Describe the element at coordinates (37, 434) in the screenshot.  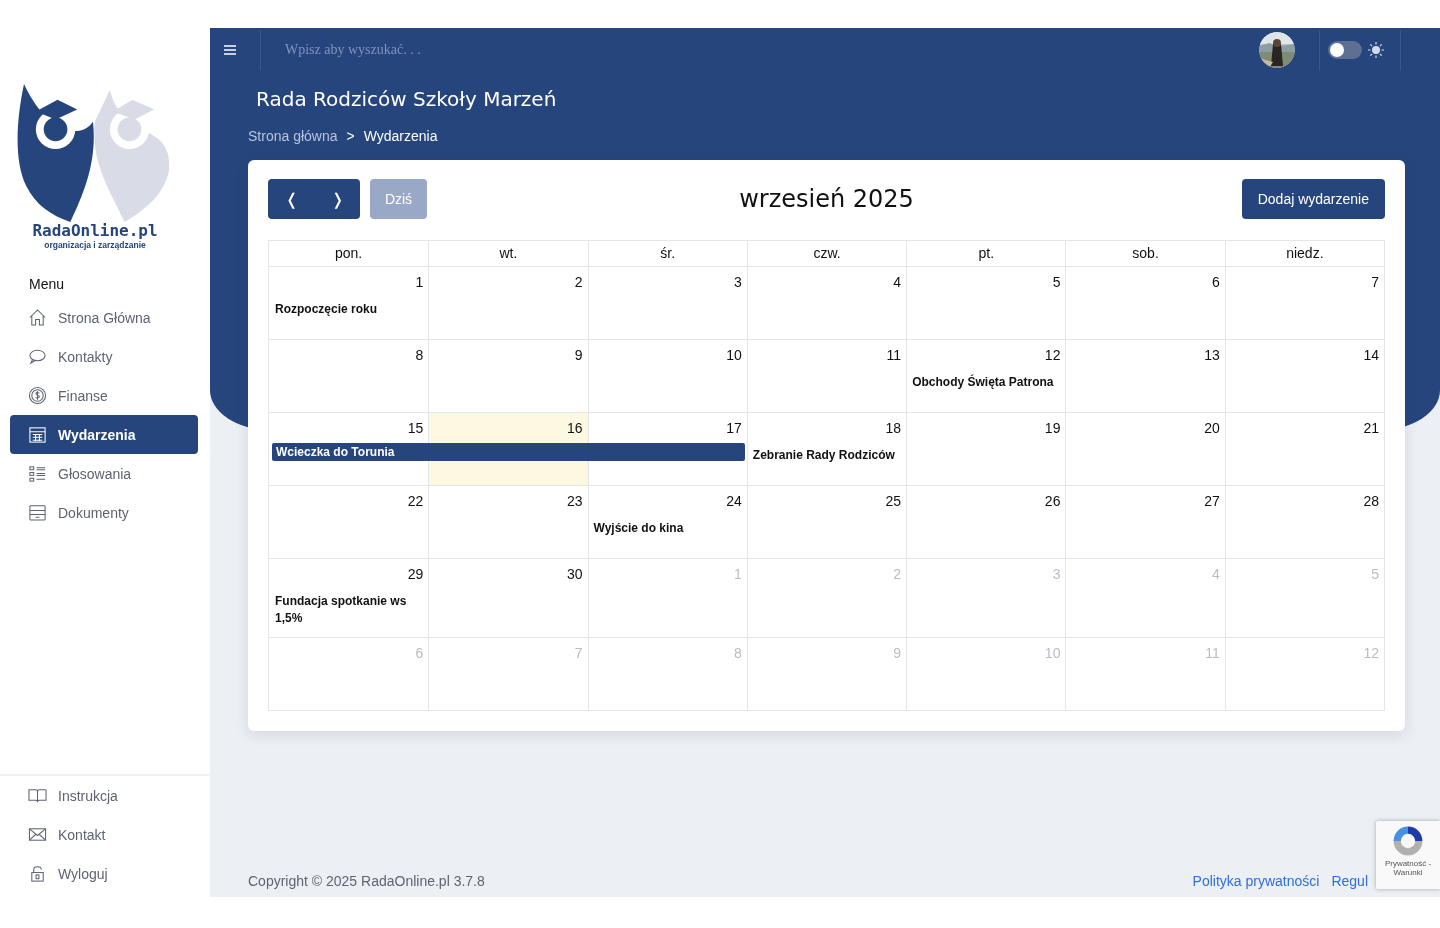
I see `calendar-icon` at that location.